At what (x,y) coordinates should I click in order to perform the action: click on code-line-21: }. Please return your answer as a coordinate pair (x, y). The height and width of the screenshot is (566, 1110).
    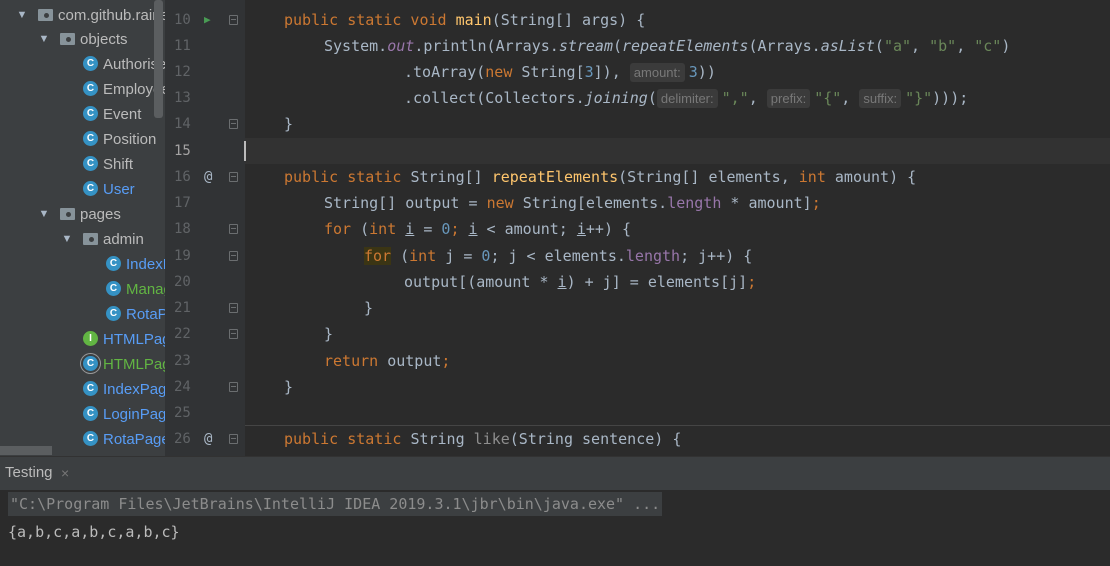
    Looking at the image, I should click on (368, 308).